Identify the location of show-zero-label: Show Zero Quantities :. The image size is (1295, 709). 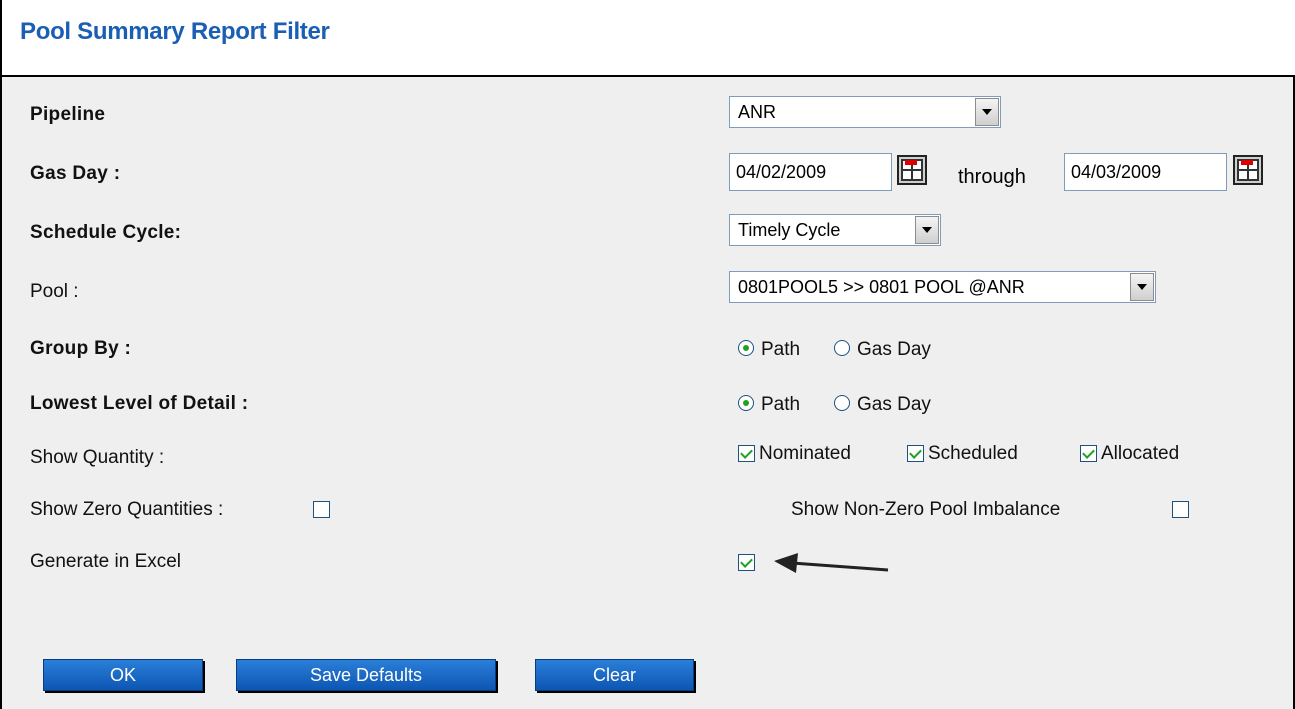
(127, 509).